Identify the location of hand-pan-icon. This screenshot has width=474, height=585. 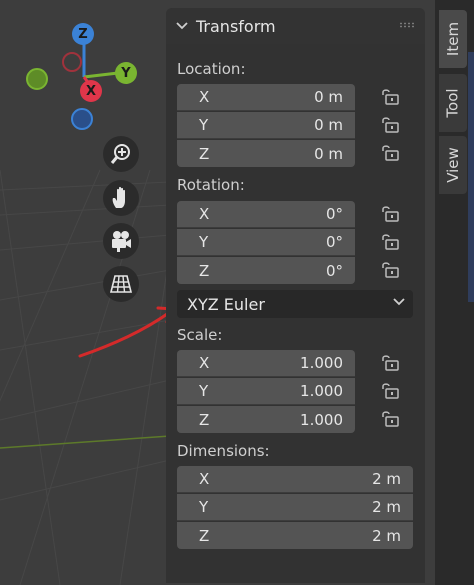
(118, 197).